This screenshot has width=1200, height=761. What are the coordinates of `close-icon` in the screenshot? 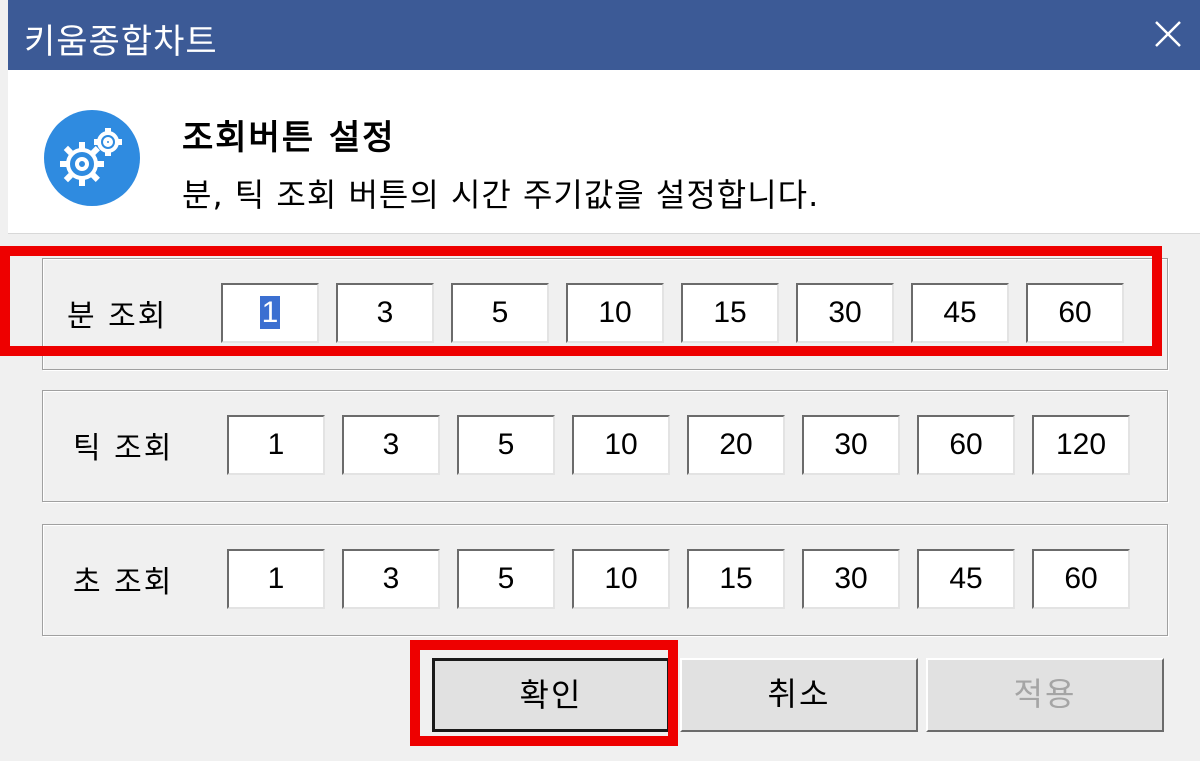 It's located at (1168, 33).